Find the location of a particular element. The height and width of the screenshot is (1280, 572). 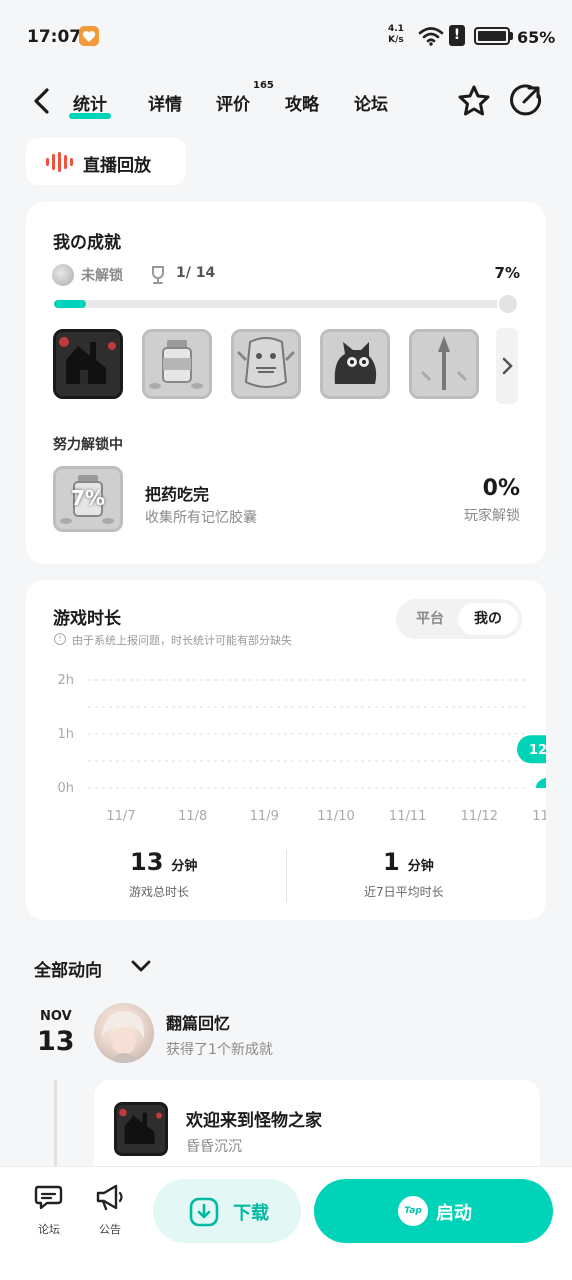

wifi-icon is located at coordinates (431, 36).